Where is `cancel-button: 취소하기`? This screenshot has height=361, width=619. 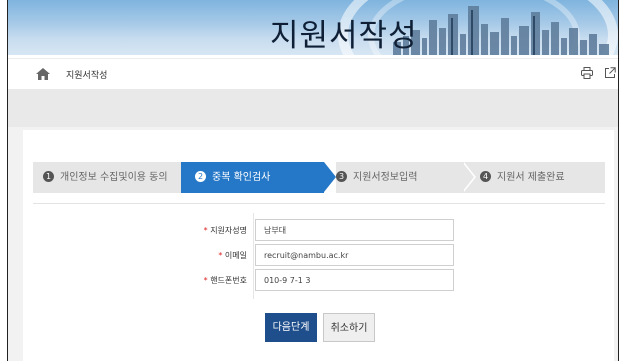
cancel-button: 취소하기 is located at coordinates (349, 327).